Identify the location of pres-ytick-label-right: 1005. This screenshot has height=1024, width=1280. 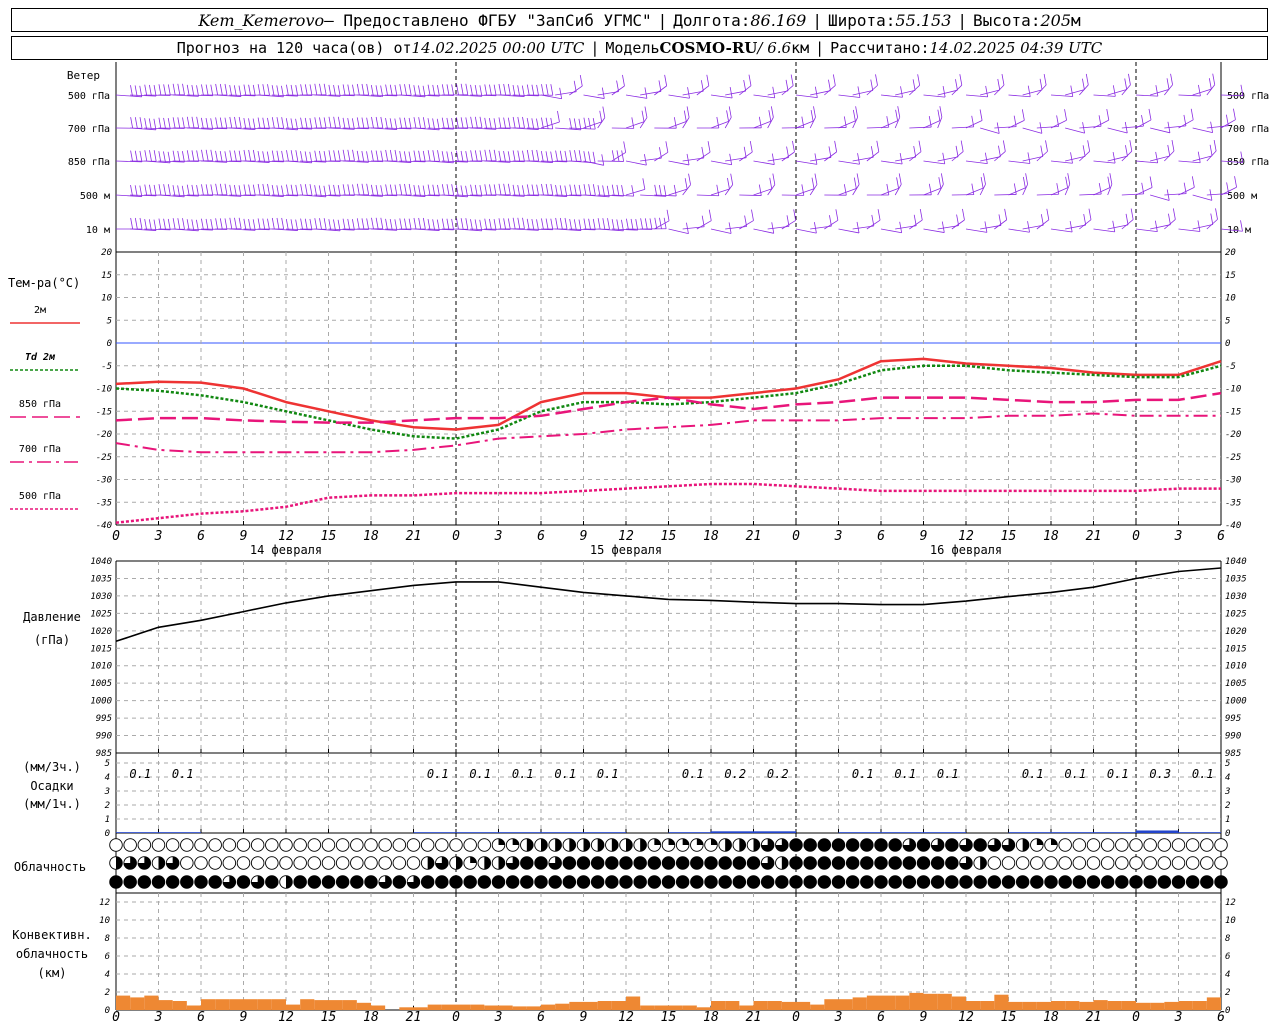
(1236, 684).